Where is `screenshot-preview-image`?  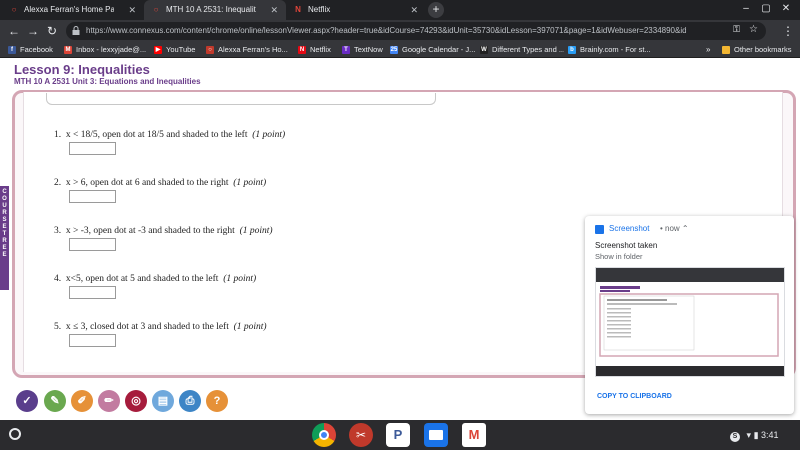 screenshot-preview-image is located at coordinates (690, 322).